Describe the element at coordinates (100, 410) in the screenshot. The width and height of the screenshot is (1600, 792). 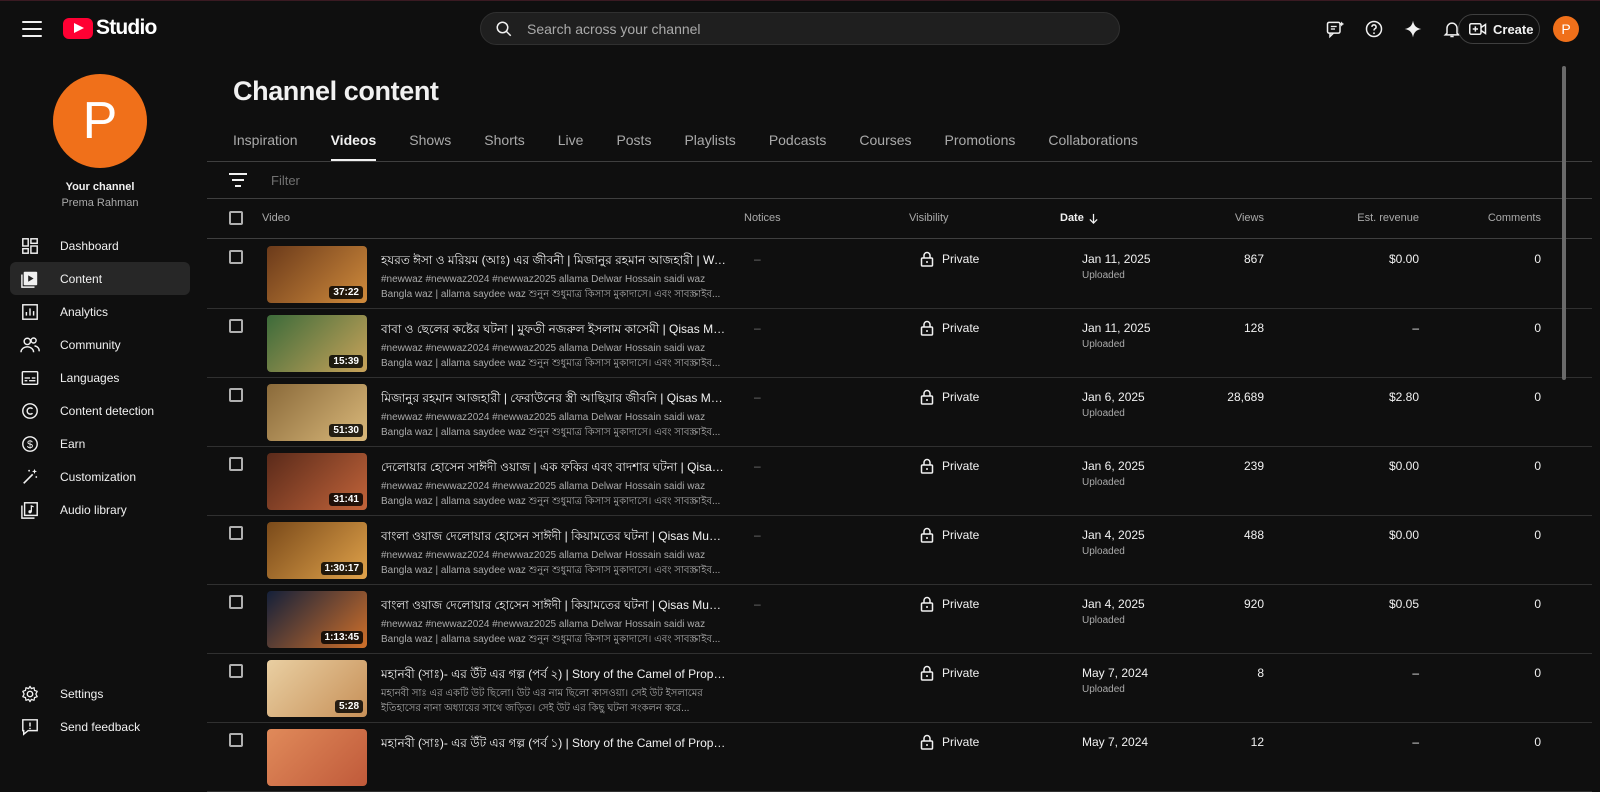
I see `sidebar-item-content-detection: Content detection` at that location.